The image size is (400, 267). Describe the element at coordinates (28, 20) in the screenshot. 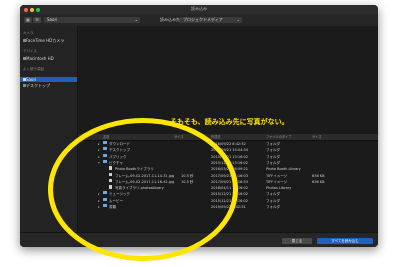

I see `view-toggle-button: ▦` at that location.